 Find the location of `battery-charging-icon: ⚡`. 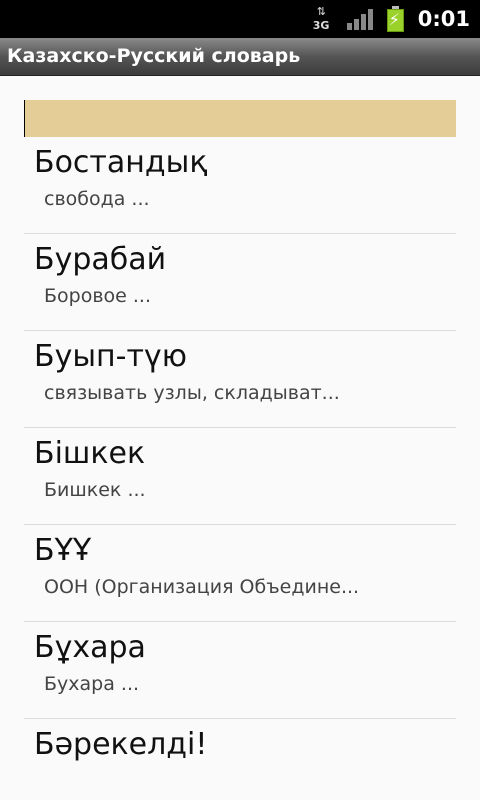

battery-charging-icon: ⚡ is located at coordinates (395, 19).